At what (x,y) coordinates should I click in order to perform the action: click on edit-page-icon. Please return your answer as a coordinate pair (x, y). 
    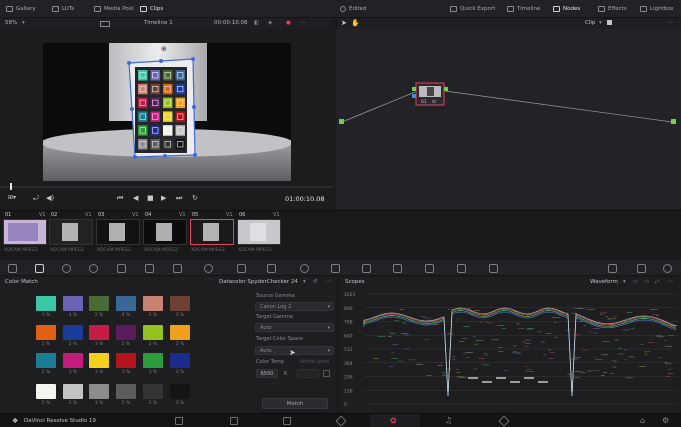
    Looking at the image, I should click on (287, 421).